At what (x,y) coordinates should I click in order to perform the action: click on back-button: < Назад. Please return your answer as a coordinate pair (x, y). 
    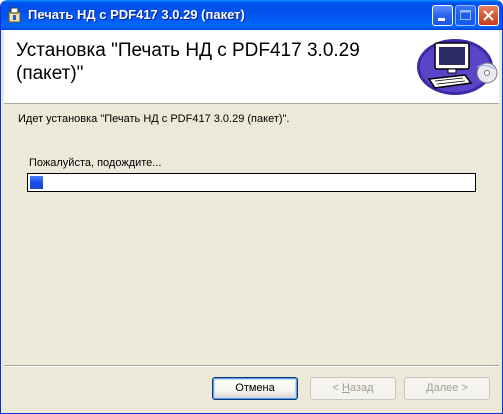
    Looking at the image, I should click on (353, 388).